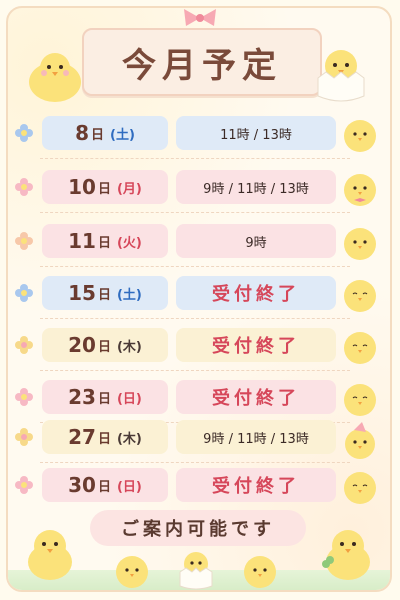 Image resolution: width=400 pixels, height=600 pixels. I want to click on date-day: 10, so click(82, 187).